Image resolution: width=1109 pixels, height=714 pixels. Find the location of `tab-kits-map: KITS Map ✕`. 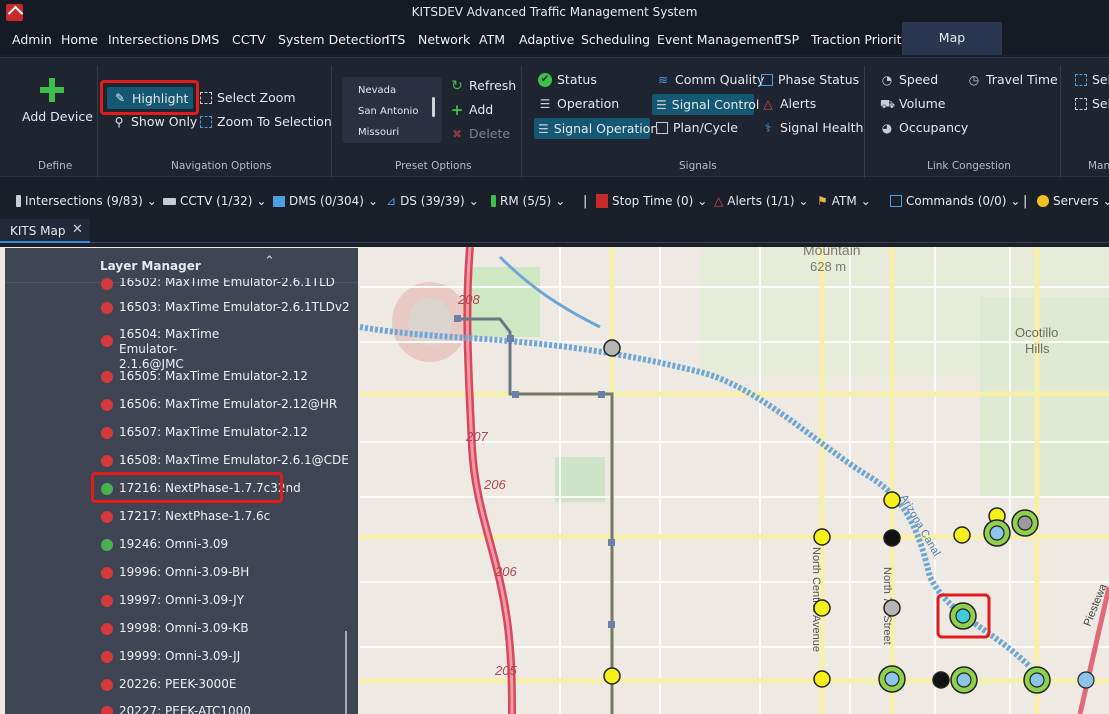

tab-kits-map: KITS Map ✕ is located at coordinates (45, 231).